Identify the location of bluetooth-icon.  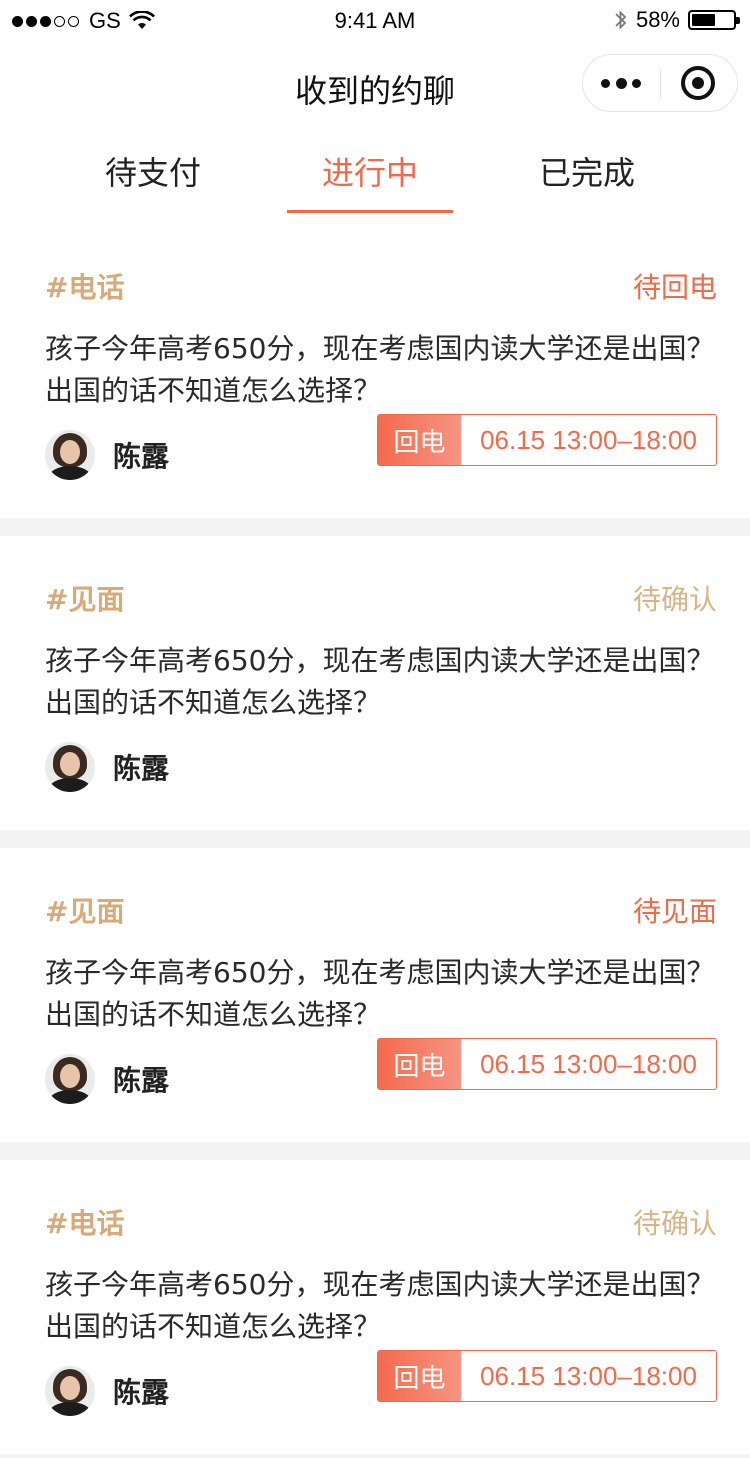
(621, 20).